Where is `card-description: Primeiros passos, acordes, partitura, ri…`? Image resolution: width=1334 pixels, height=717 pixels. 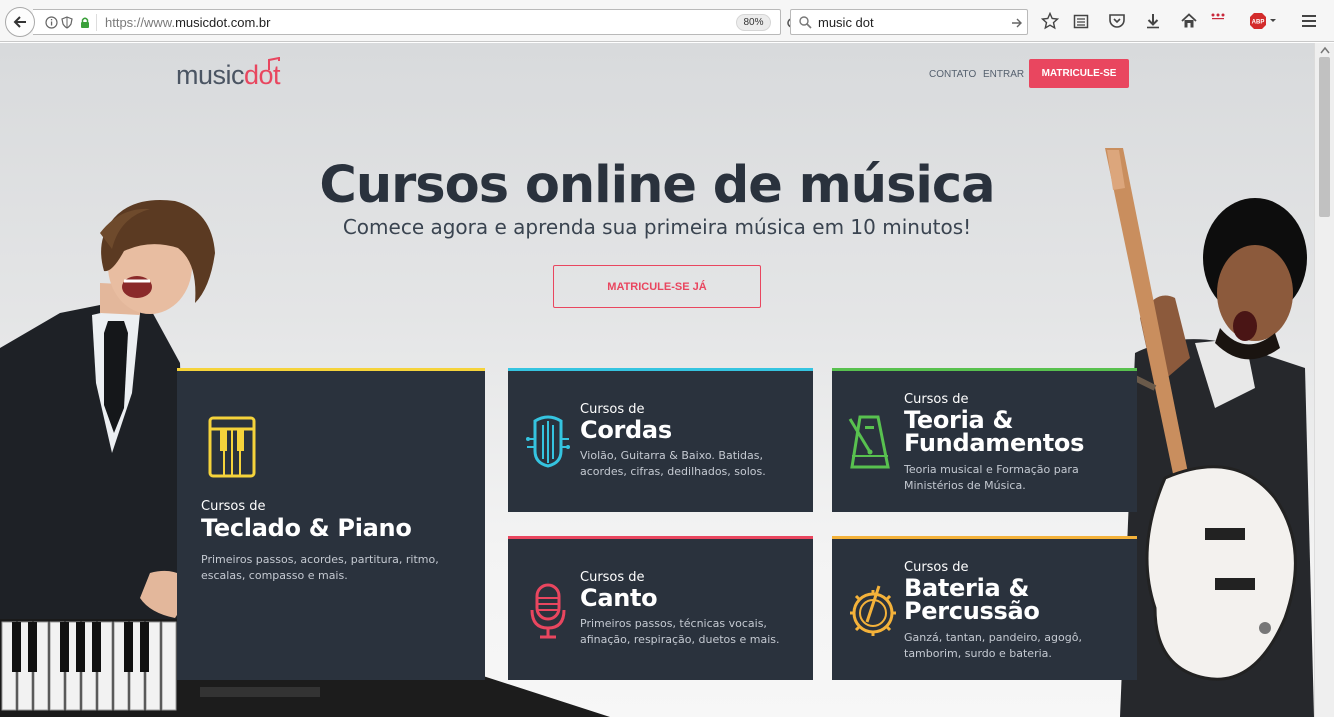
card-description: Primeiros passos, acordes, partitura, ri… is located at coordinates (320, 567).